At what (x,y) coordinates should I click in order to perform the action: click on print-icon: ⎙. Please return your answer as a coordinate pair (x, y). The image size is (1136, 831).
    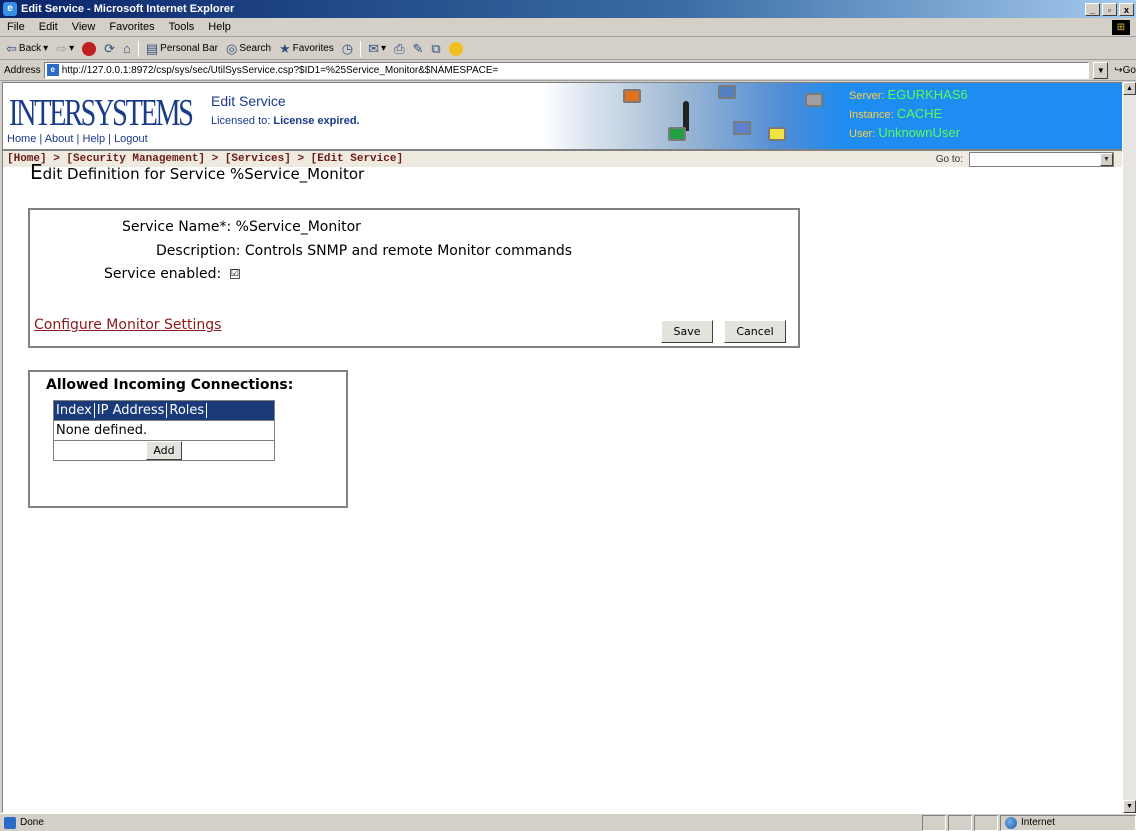
    Looking at the image, I should click on (399, 48).